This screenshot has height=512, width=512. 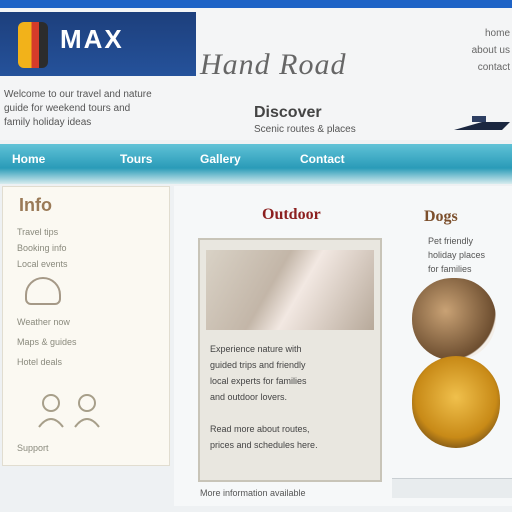 I want to click on top-links: home about us contact, so click(x=465, y=53).